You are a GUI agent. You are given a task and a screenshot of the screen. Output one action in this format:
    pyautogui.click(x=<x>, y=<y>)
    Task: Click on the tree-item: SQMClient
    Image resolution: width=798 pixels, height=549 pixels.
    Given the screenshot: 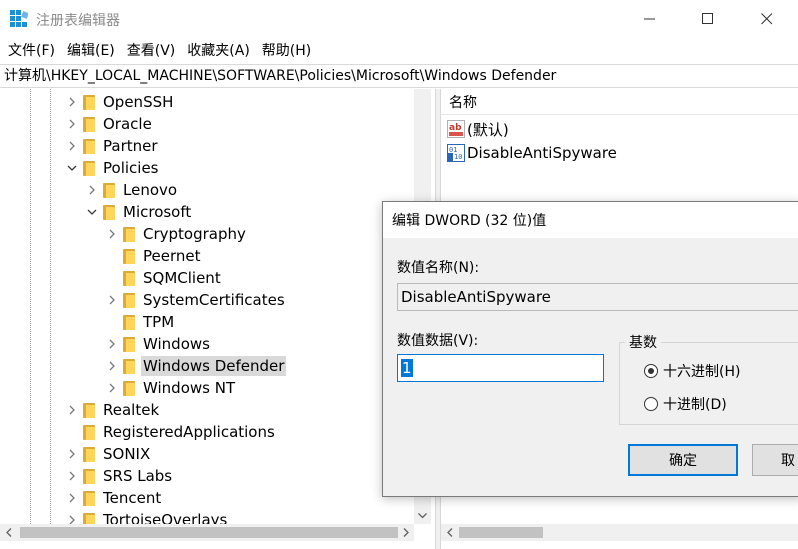 What is the action you would take?
    pyautogui.click(x=164, y=278)
    